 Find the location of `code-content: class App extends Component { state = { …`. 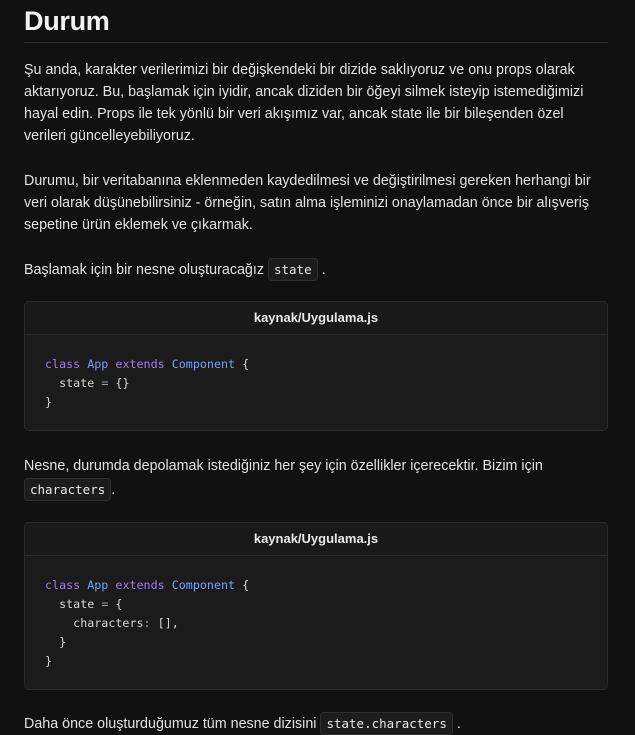

code-content: class App extends Component { state = { … is located at coordinates (147, 623).